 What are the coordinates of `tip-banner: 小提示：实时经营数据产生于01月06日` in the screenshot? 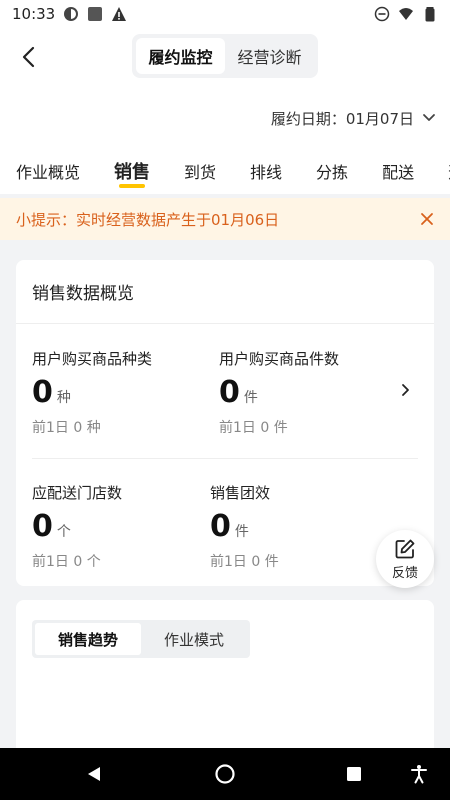 It's located at (225, 219).